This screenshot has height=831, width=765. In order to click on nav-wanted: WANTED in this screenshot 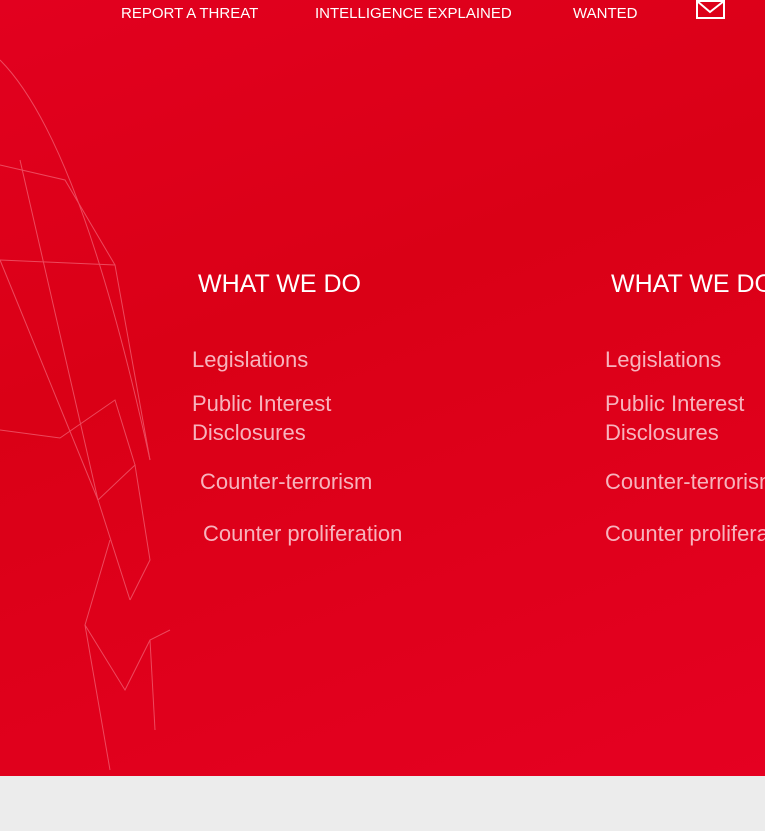, I will do `click(605, 13)`.